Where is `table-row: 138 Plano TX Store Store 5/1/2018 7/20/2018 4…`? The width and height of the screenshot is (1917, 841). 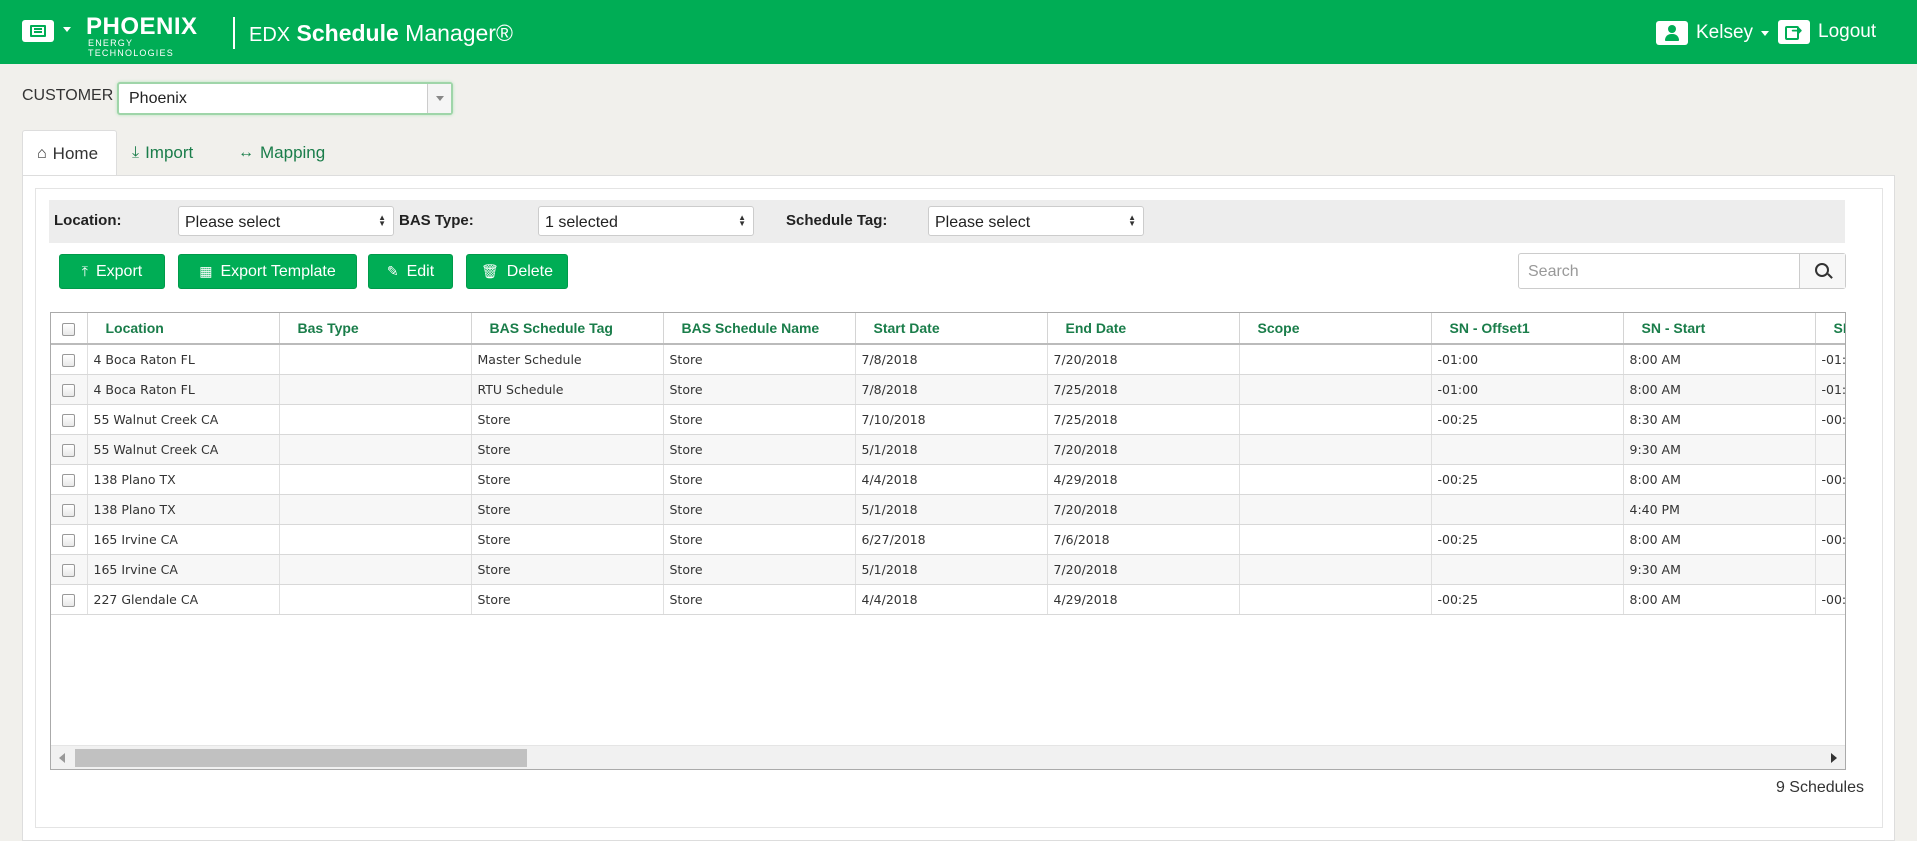
table-row: 138 Plano TX Store Store 5/1/2018 7/20/2018 4… is located at coordinates (948, 509).